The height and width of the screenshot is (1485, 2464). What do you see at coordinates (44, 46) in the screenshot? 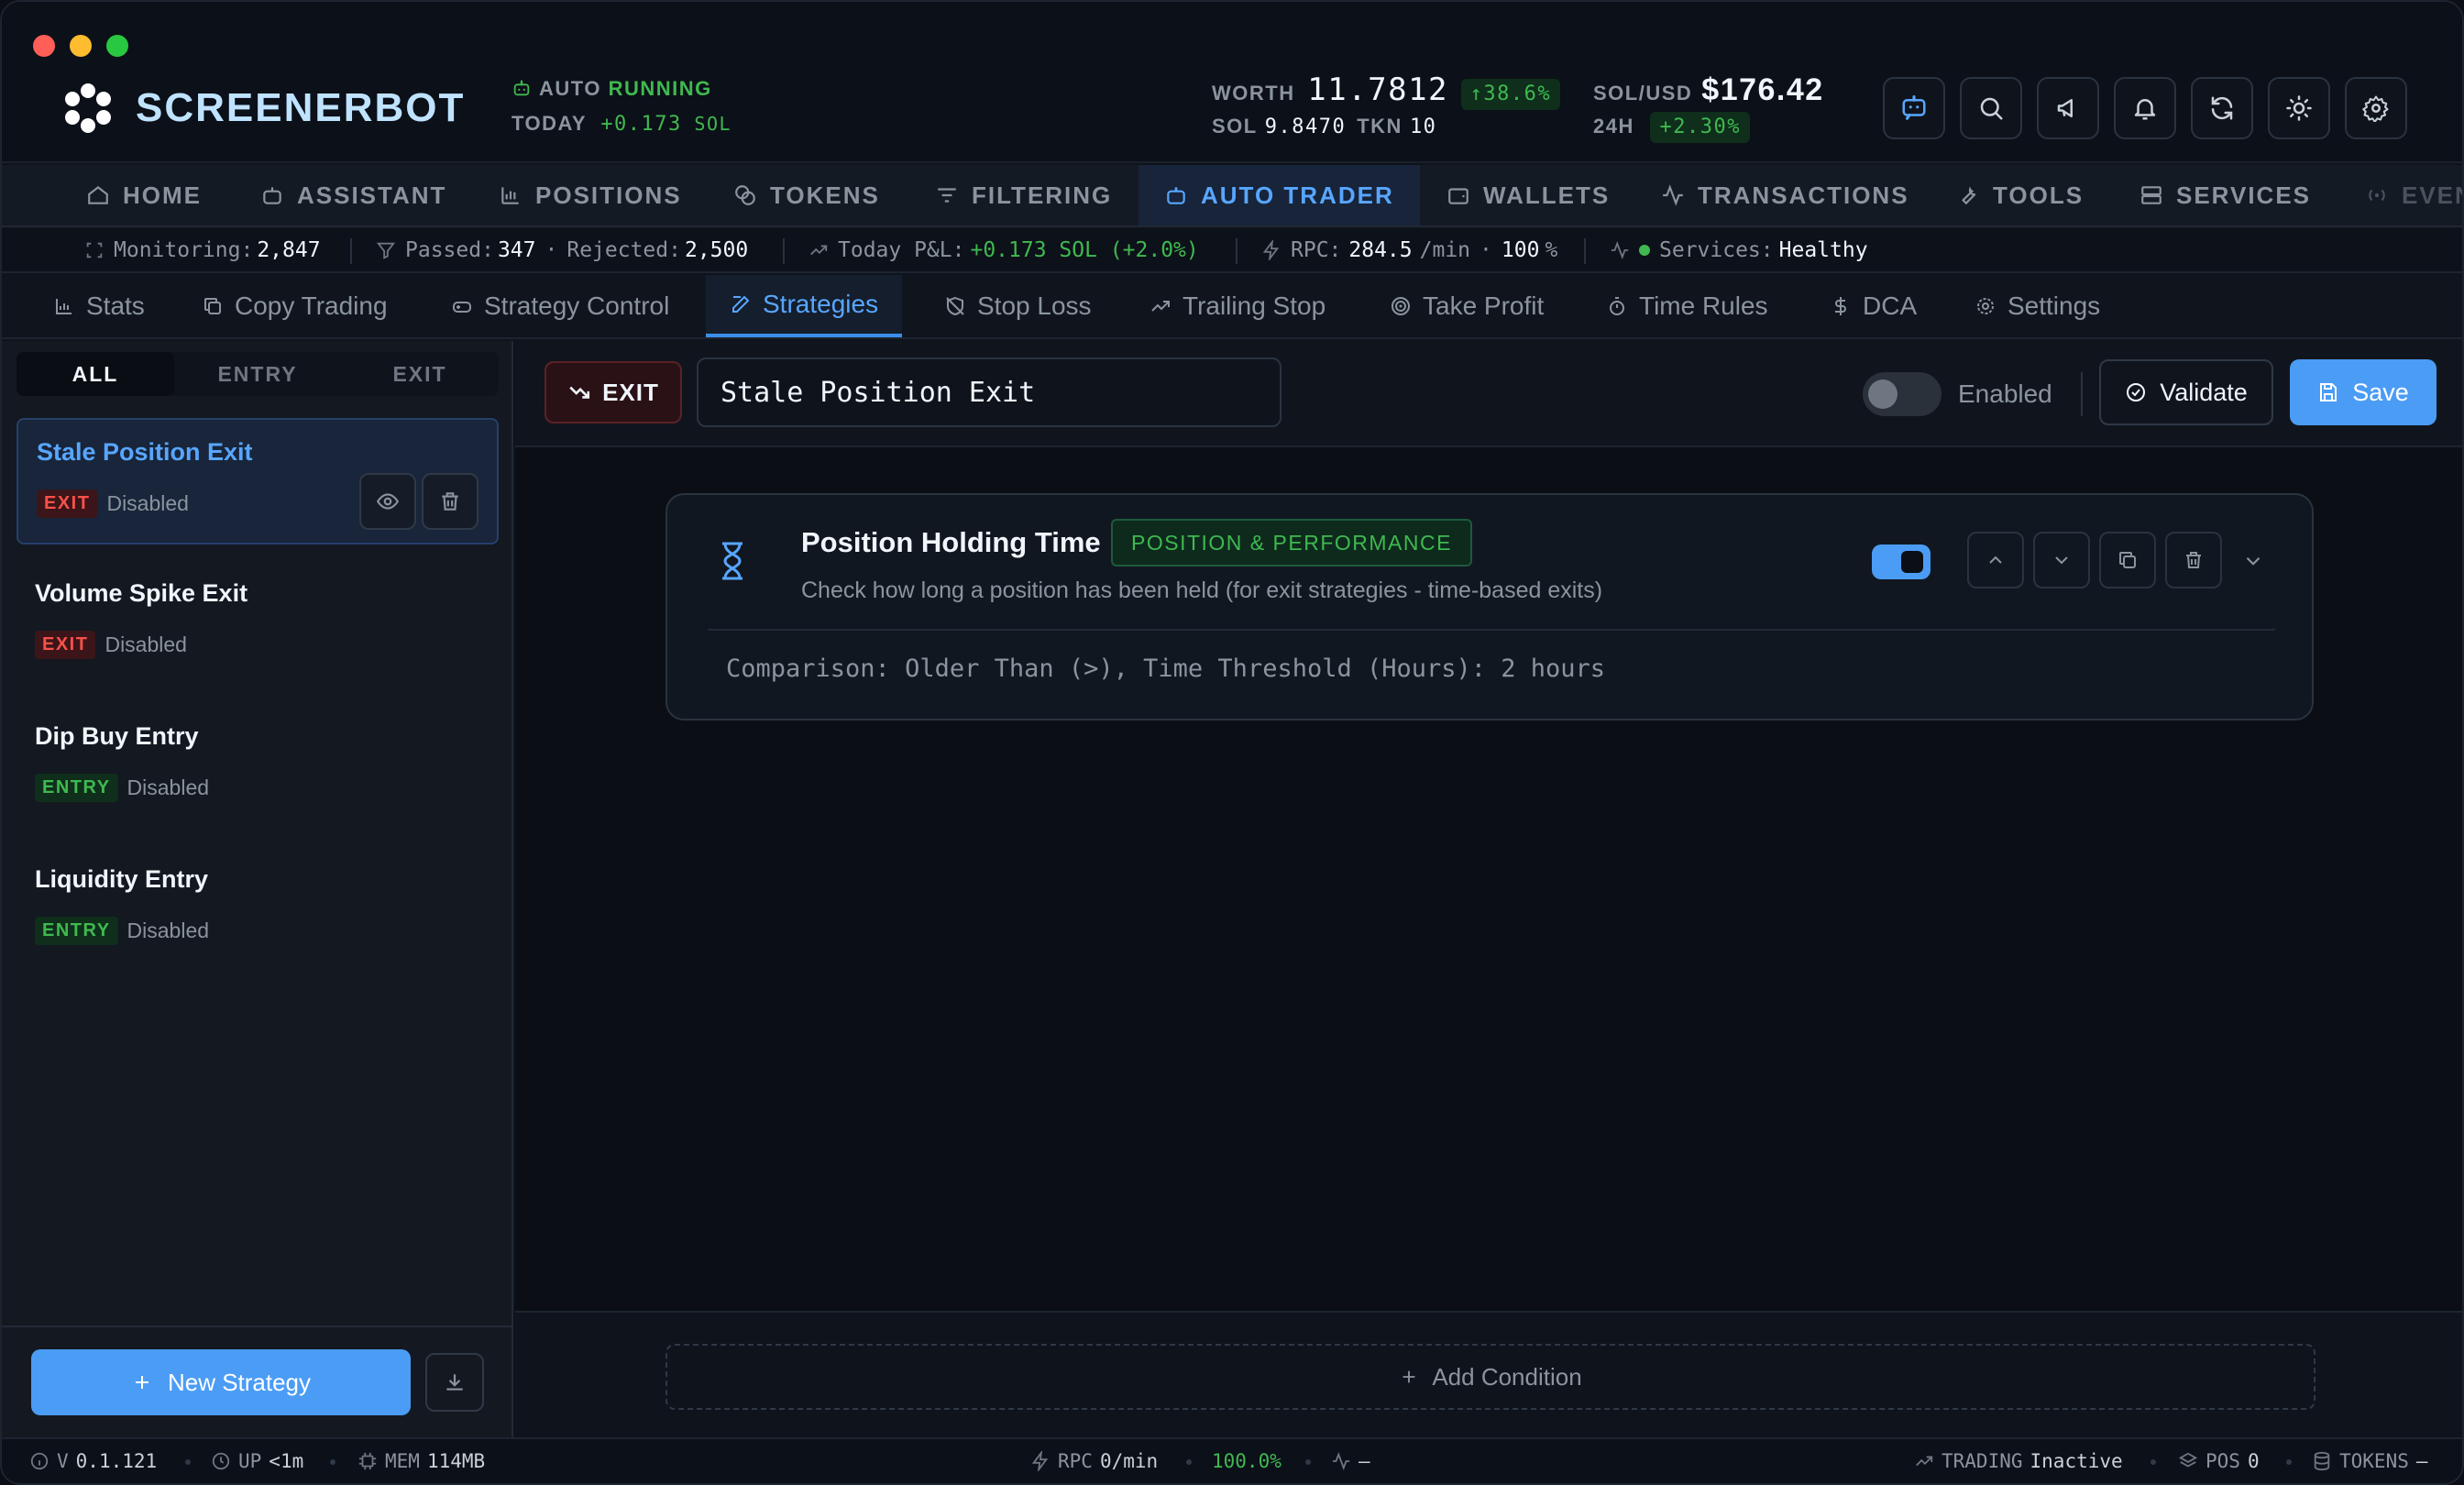
I see `close-window-button` at bounding box center [44, 46].